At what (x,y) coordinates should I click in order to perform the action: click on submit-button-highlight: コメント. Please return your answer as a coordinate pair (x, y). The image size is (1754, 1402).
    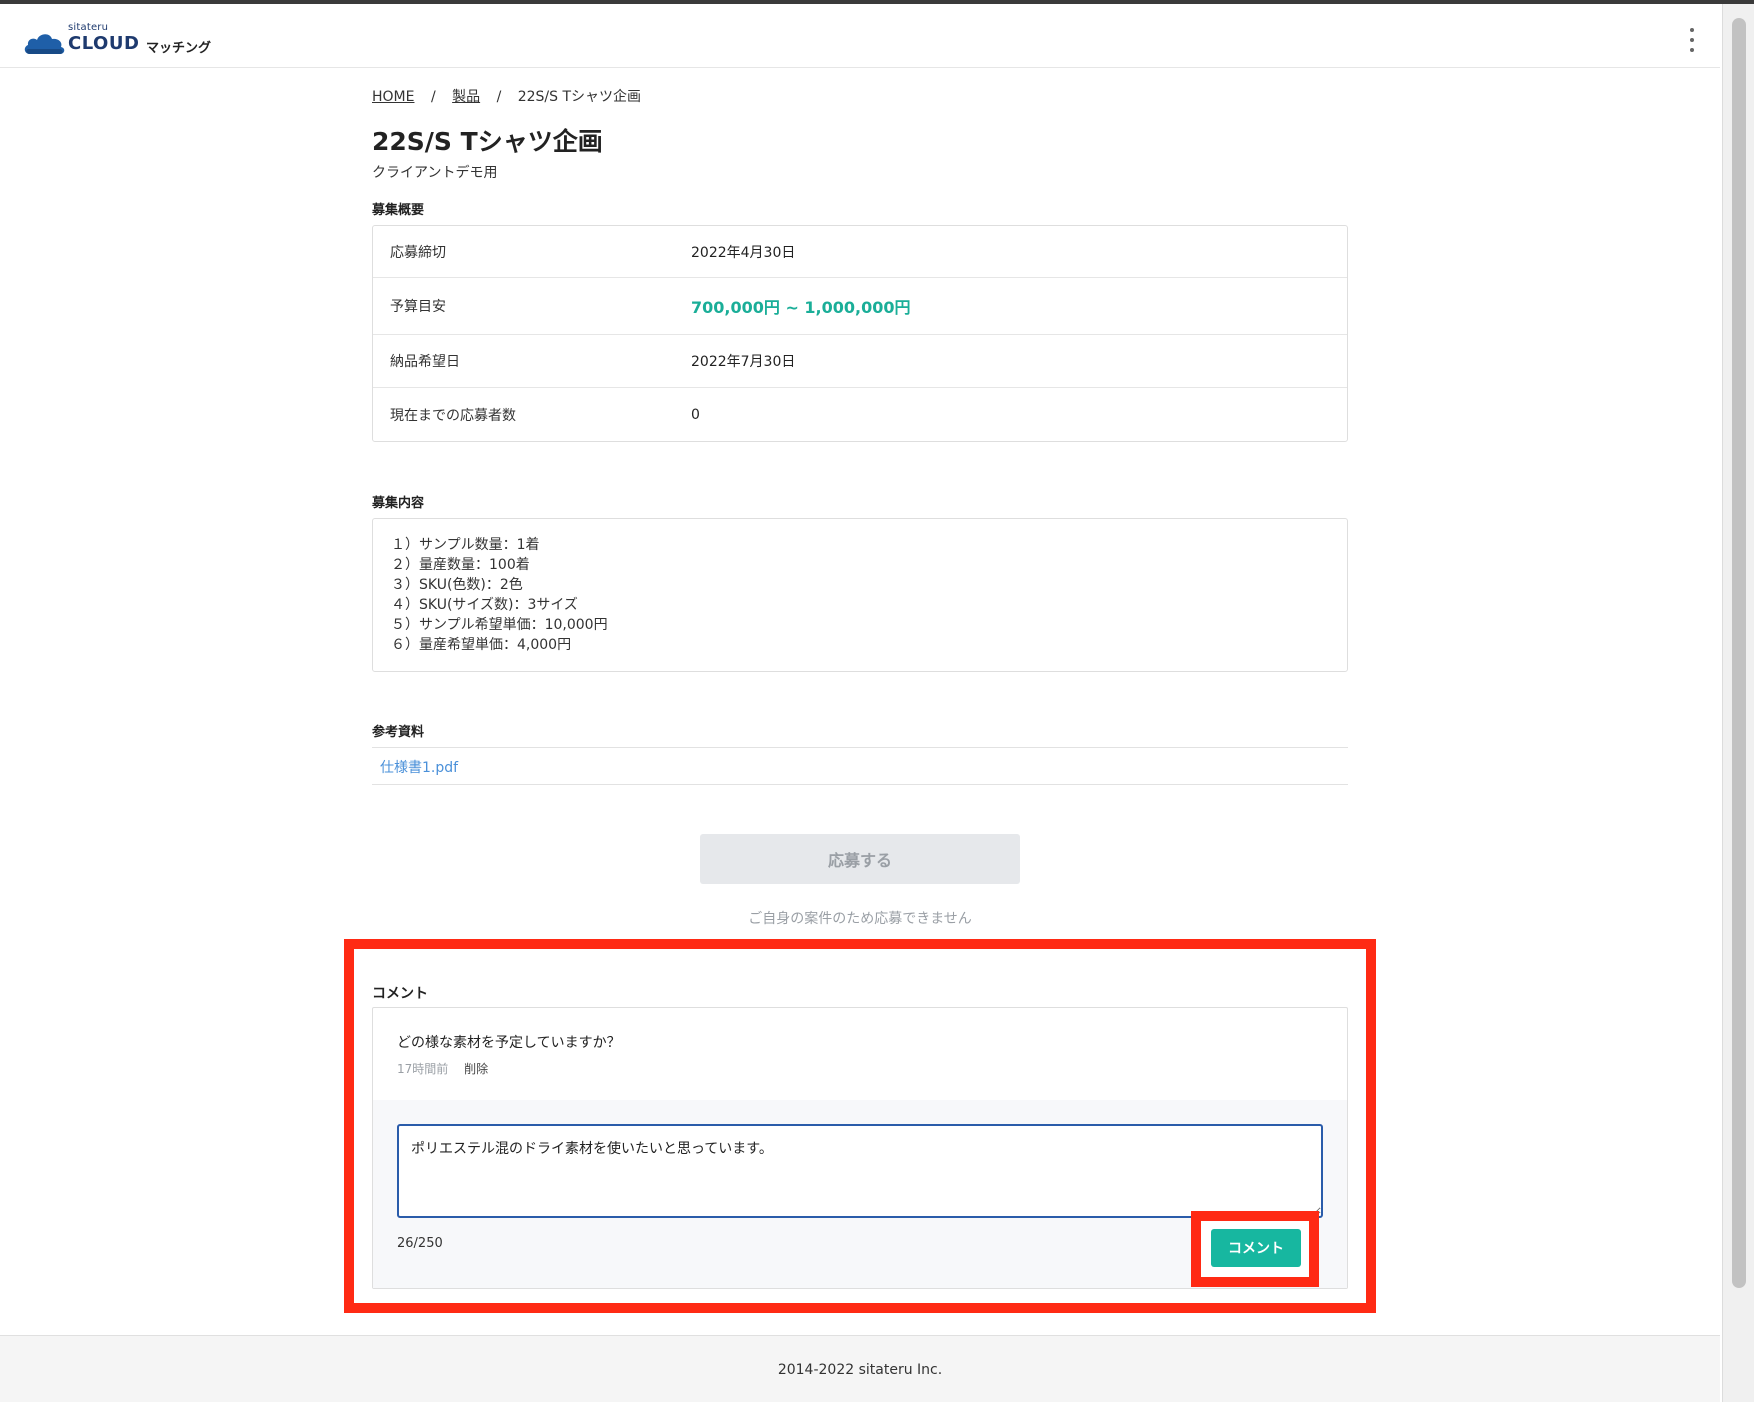
    Looking at the image, I should click on (1255, 1249).